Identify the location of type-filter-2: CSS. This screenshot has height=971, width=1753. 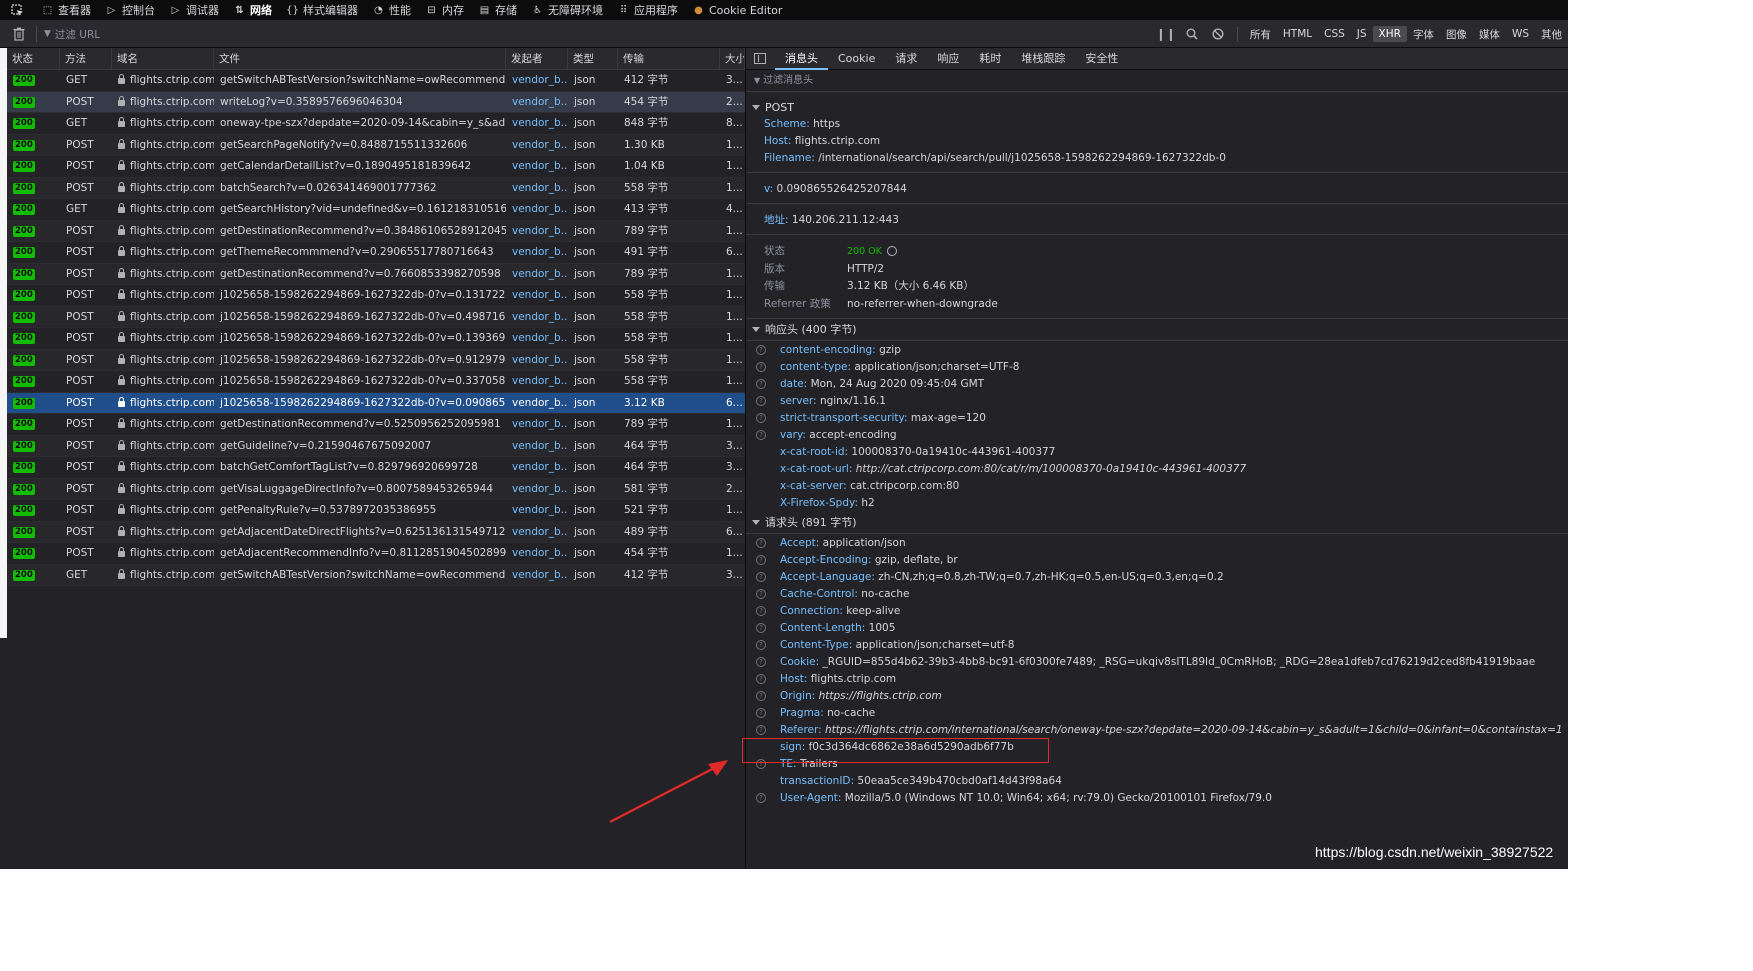
(1334, 34).